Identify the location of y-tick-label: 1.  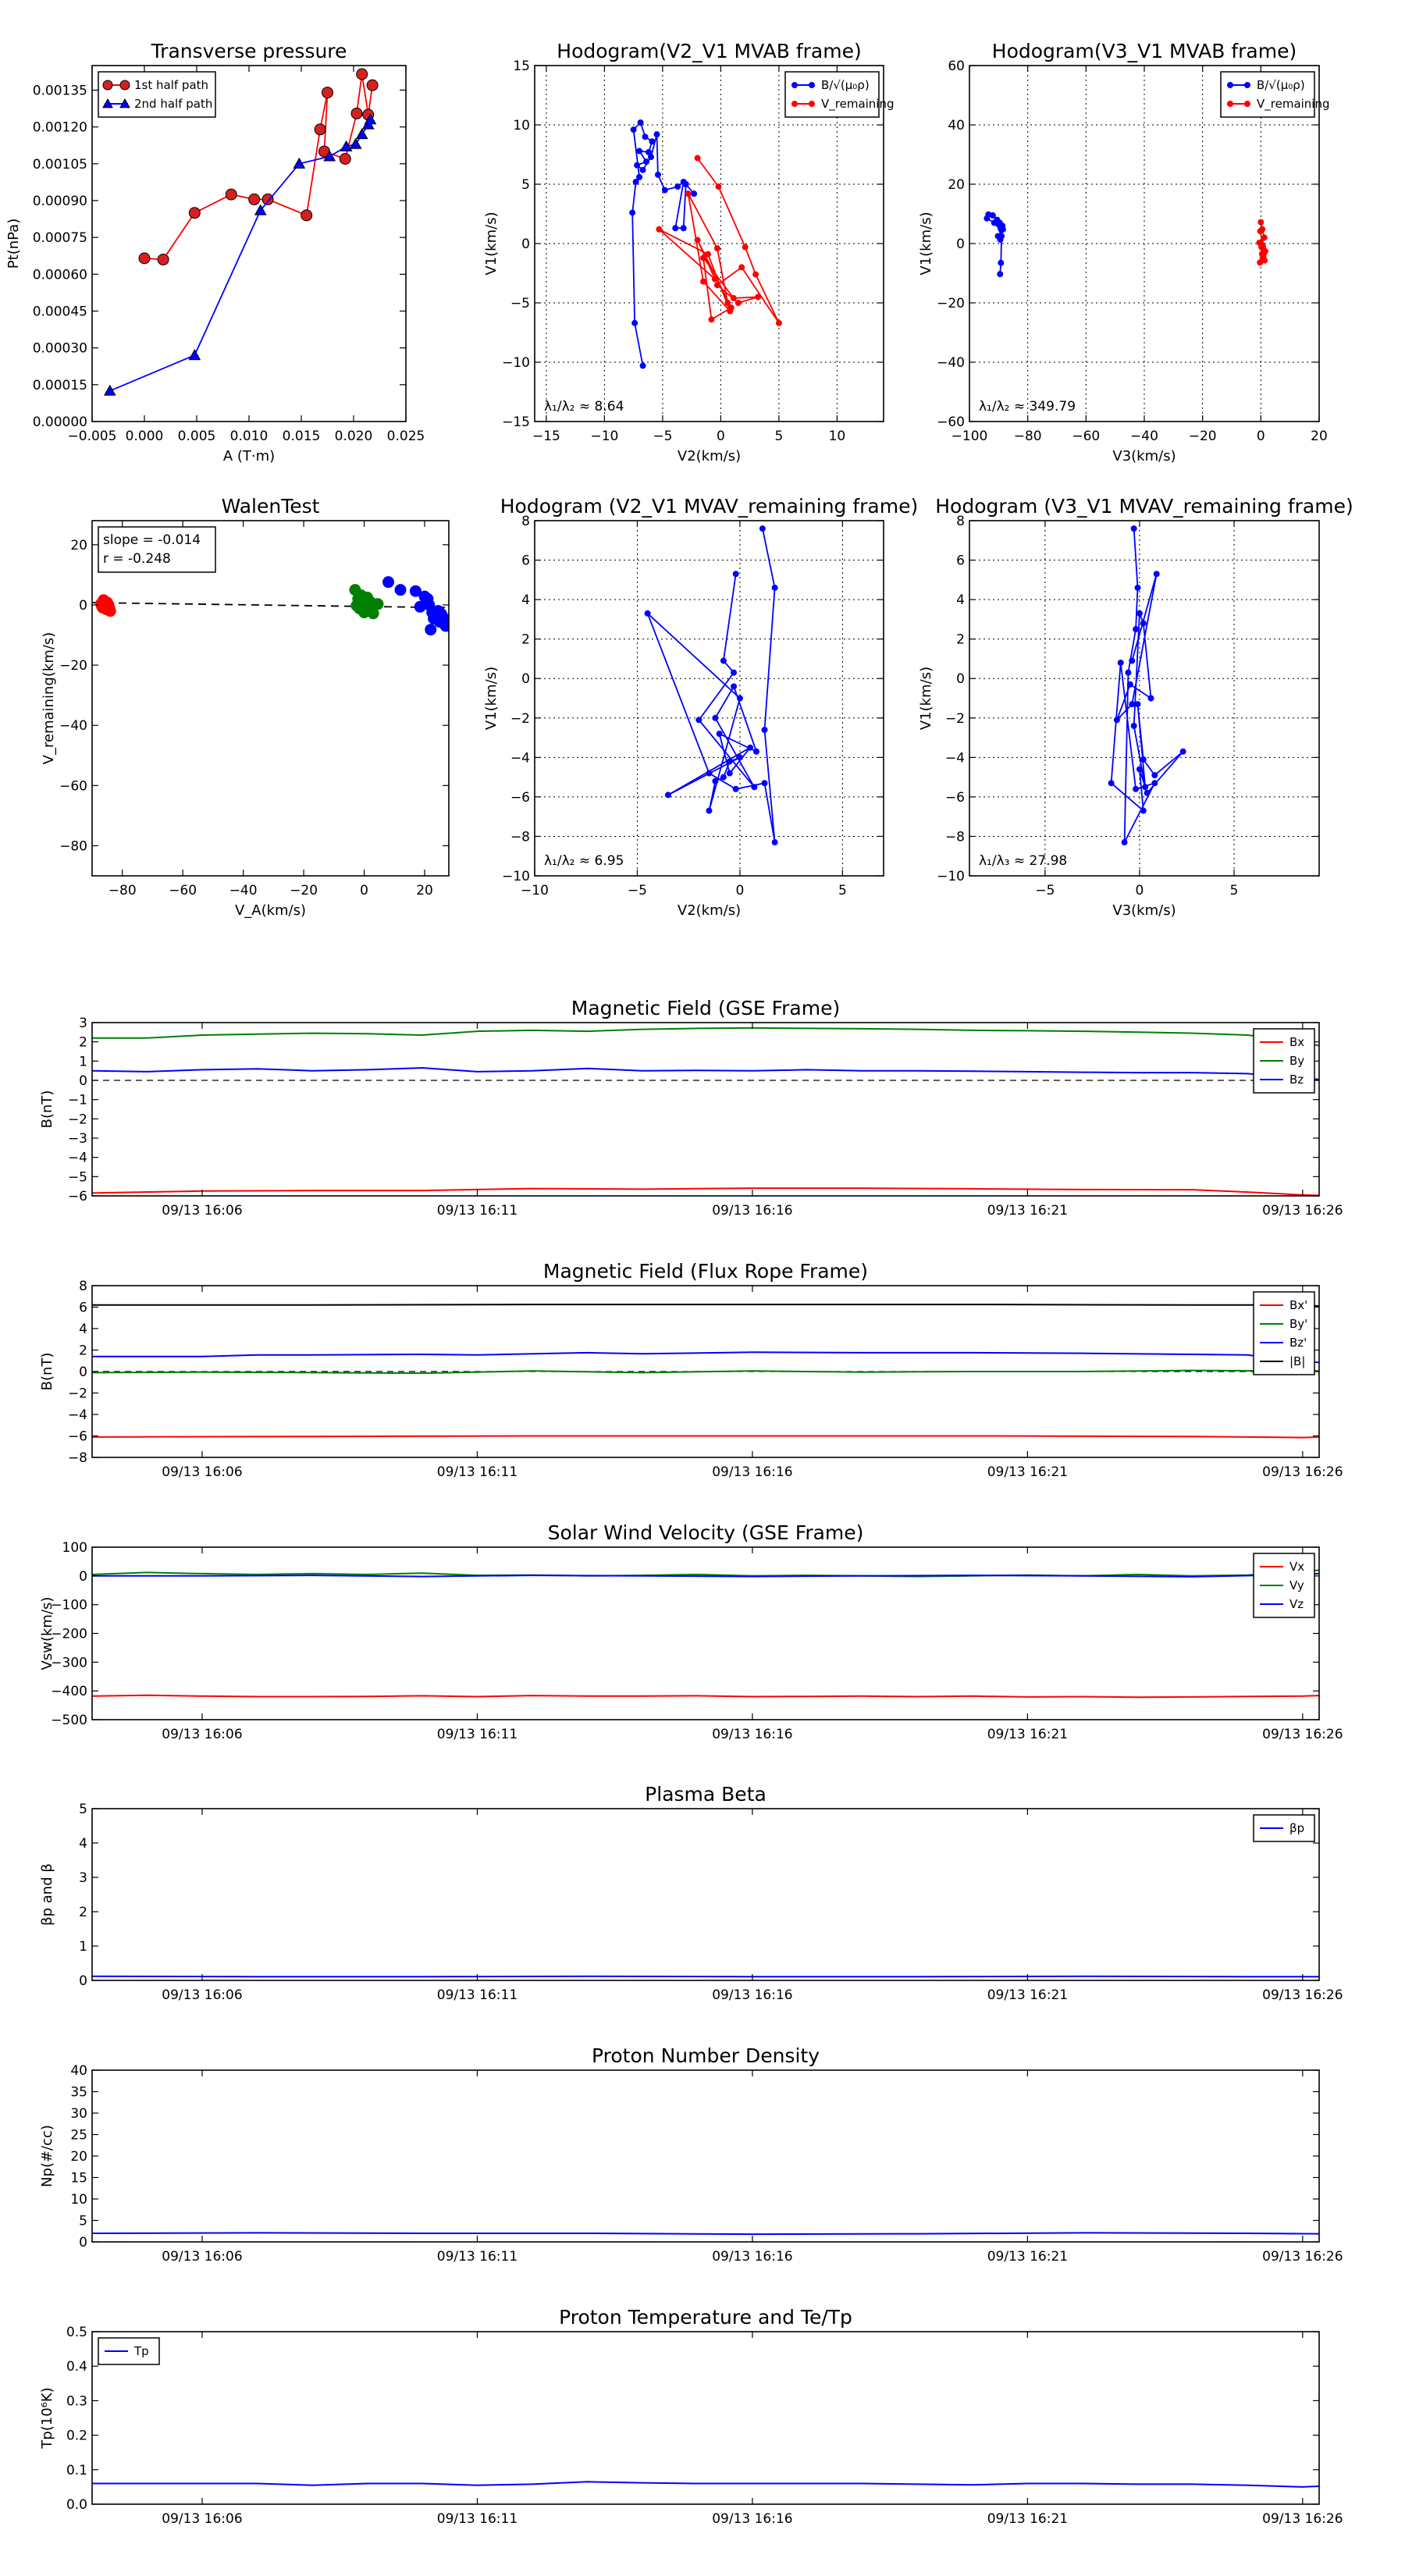
(83, 1947).